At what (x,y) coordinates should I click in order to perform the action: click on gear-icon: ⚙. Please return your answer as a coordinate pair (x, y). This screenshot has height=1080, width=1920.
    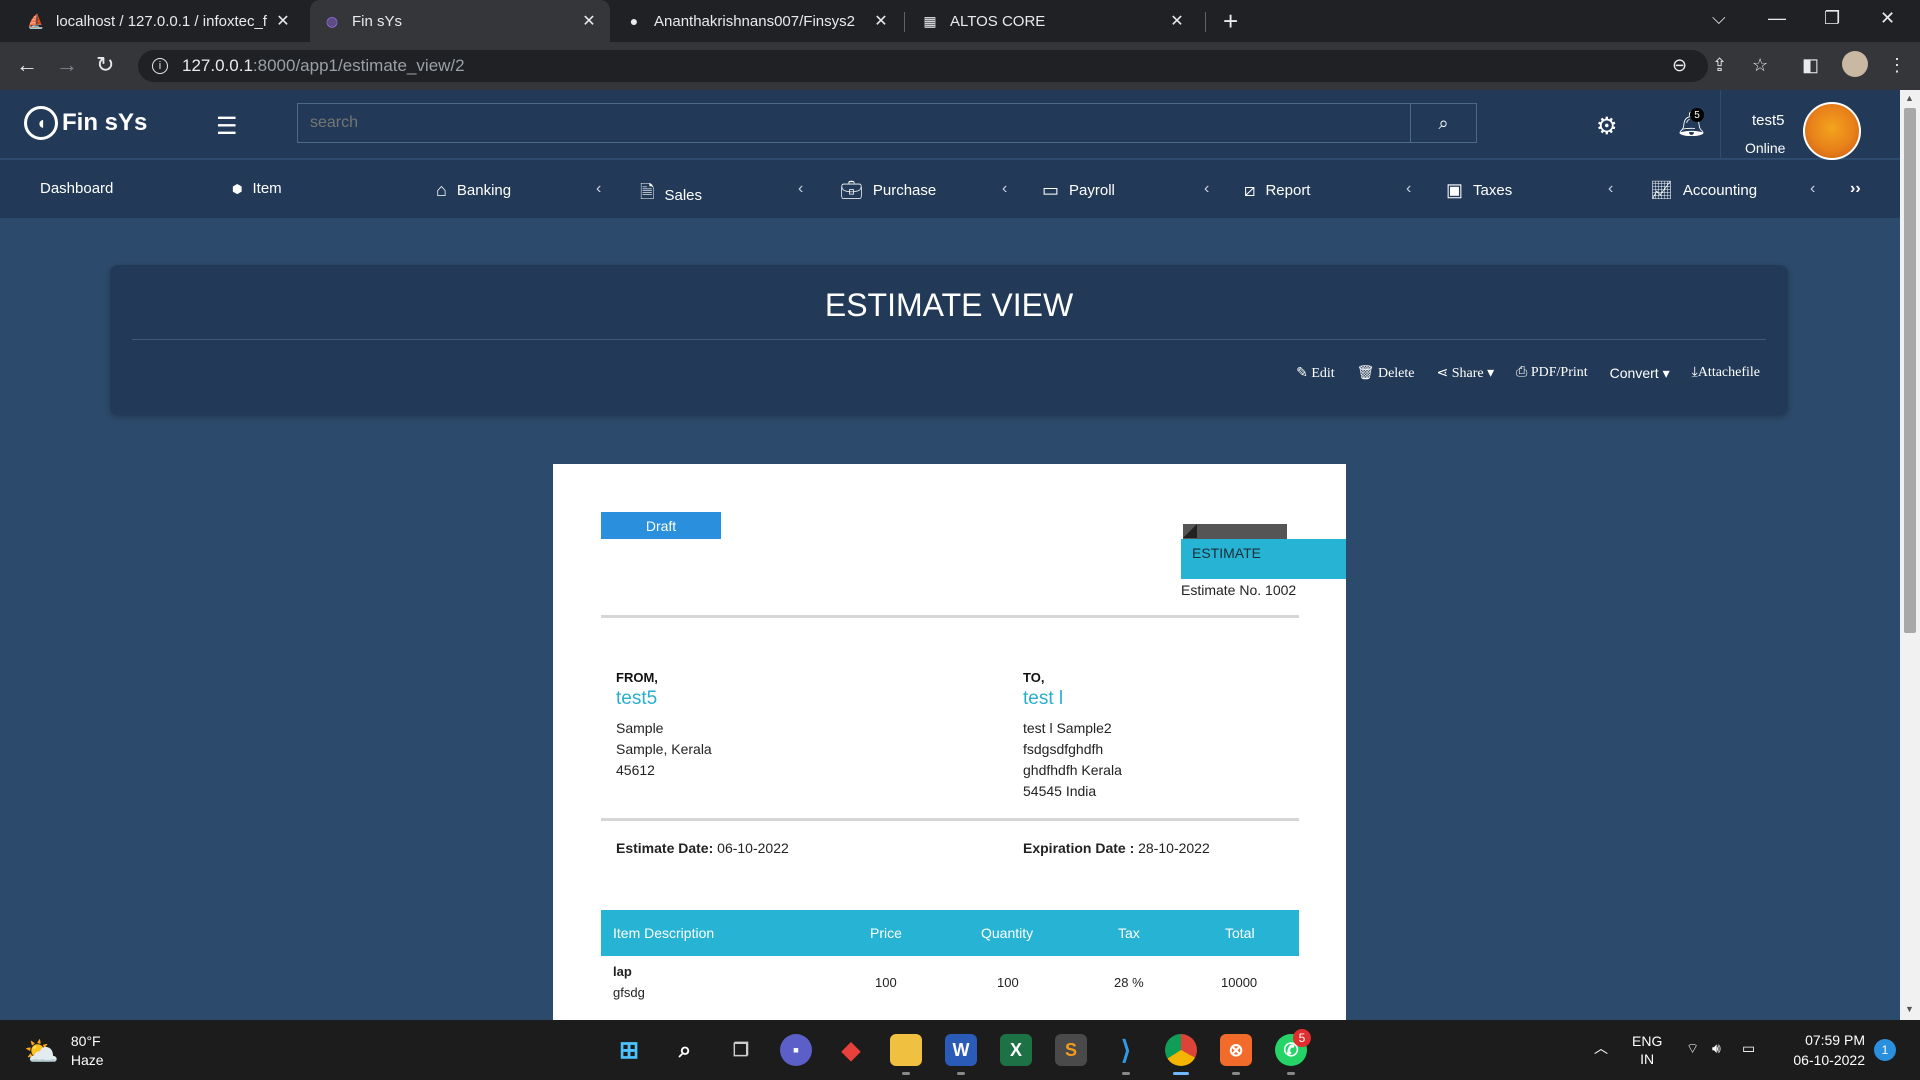
    Looking at the image, I should click on (1607, 126).